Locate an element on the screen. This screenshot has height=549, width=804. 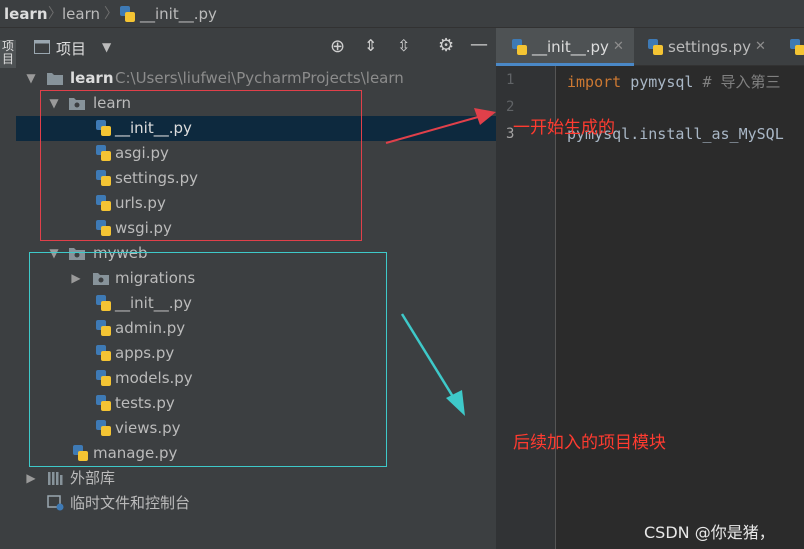
watermark: CSDN @你是猪， is located at coordinates (709, 532).